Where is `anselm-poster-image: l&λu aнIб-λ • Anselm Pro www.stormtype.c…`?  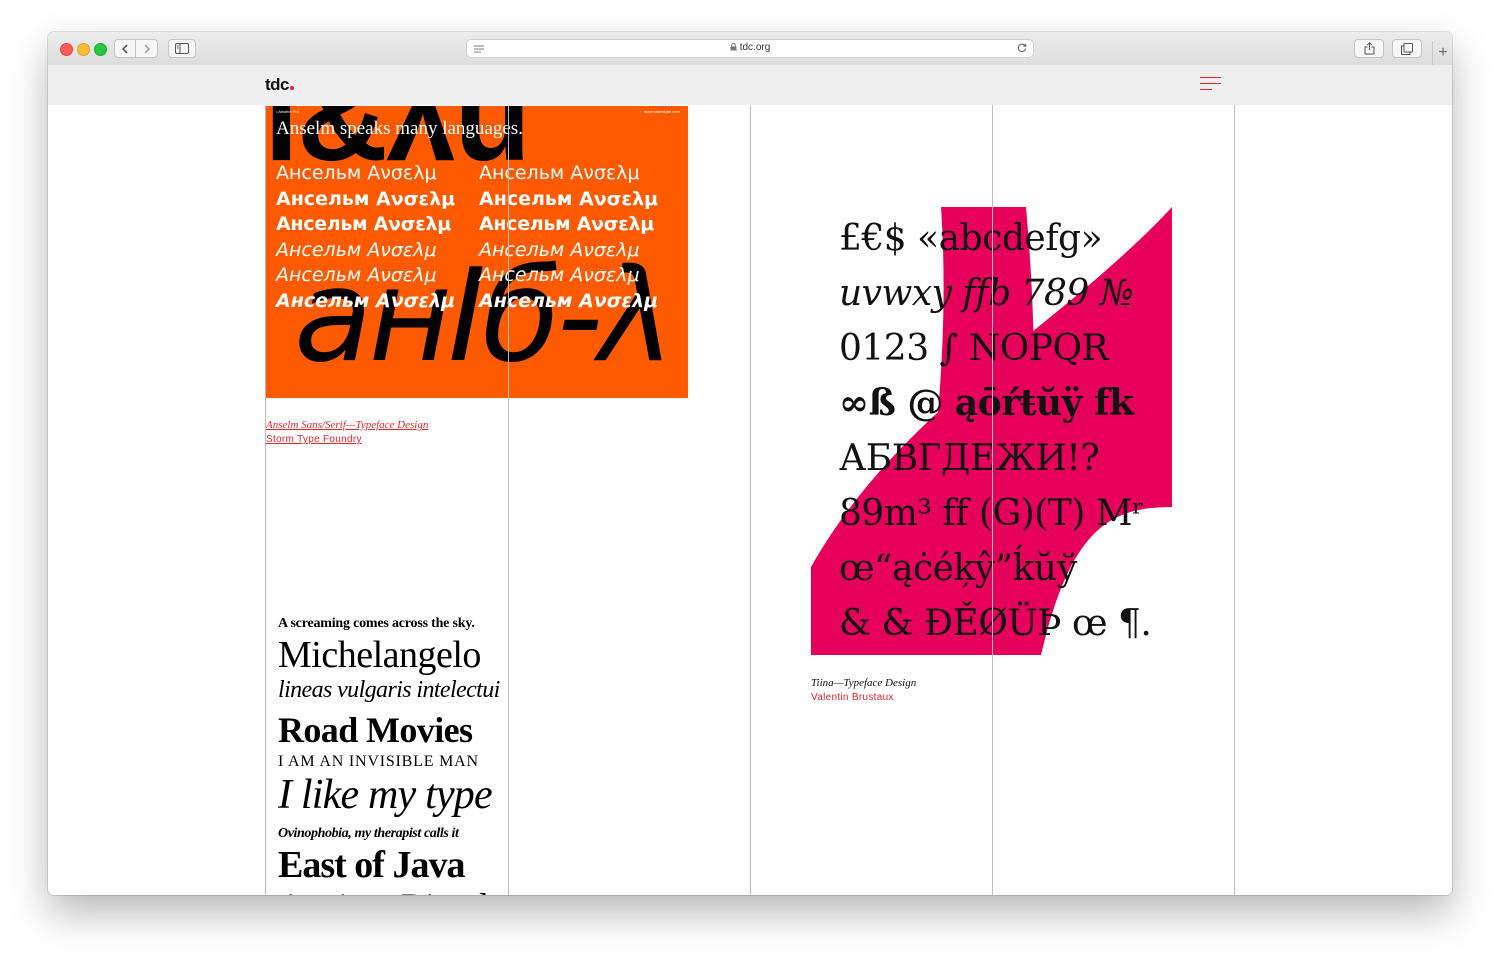
anselm-poster-image: l&λu aнIб-λ • Anselm Pro www.stormtype.c… is located at coordinates (477, 252).